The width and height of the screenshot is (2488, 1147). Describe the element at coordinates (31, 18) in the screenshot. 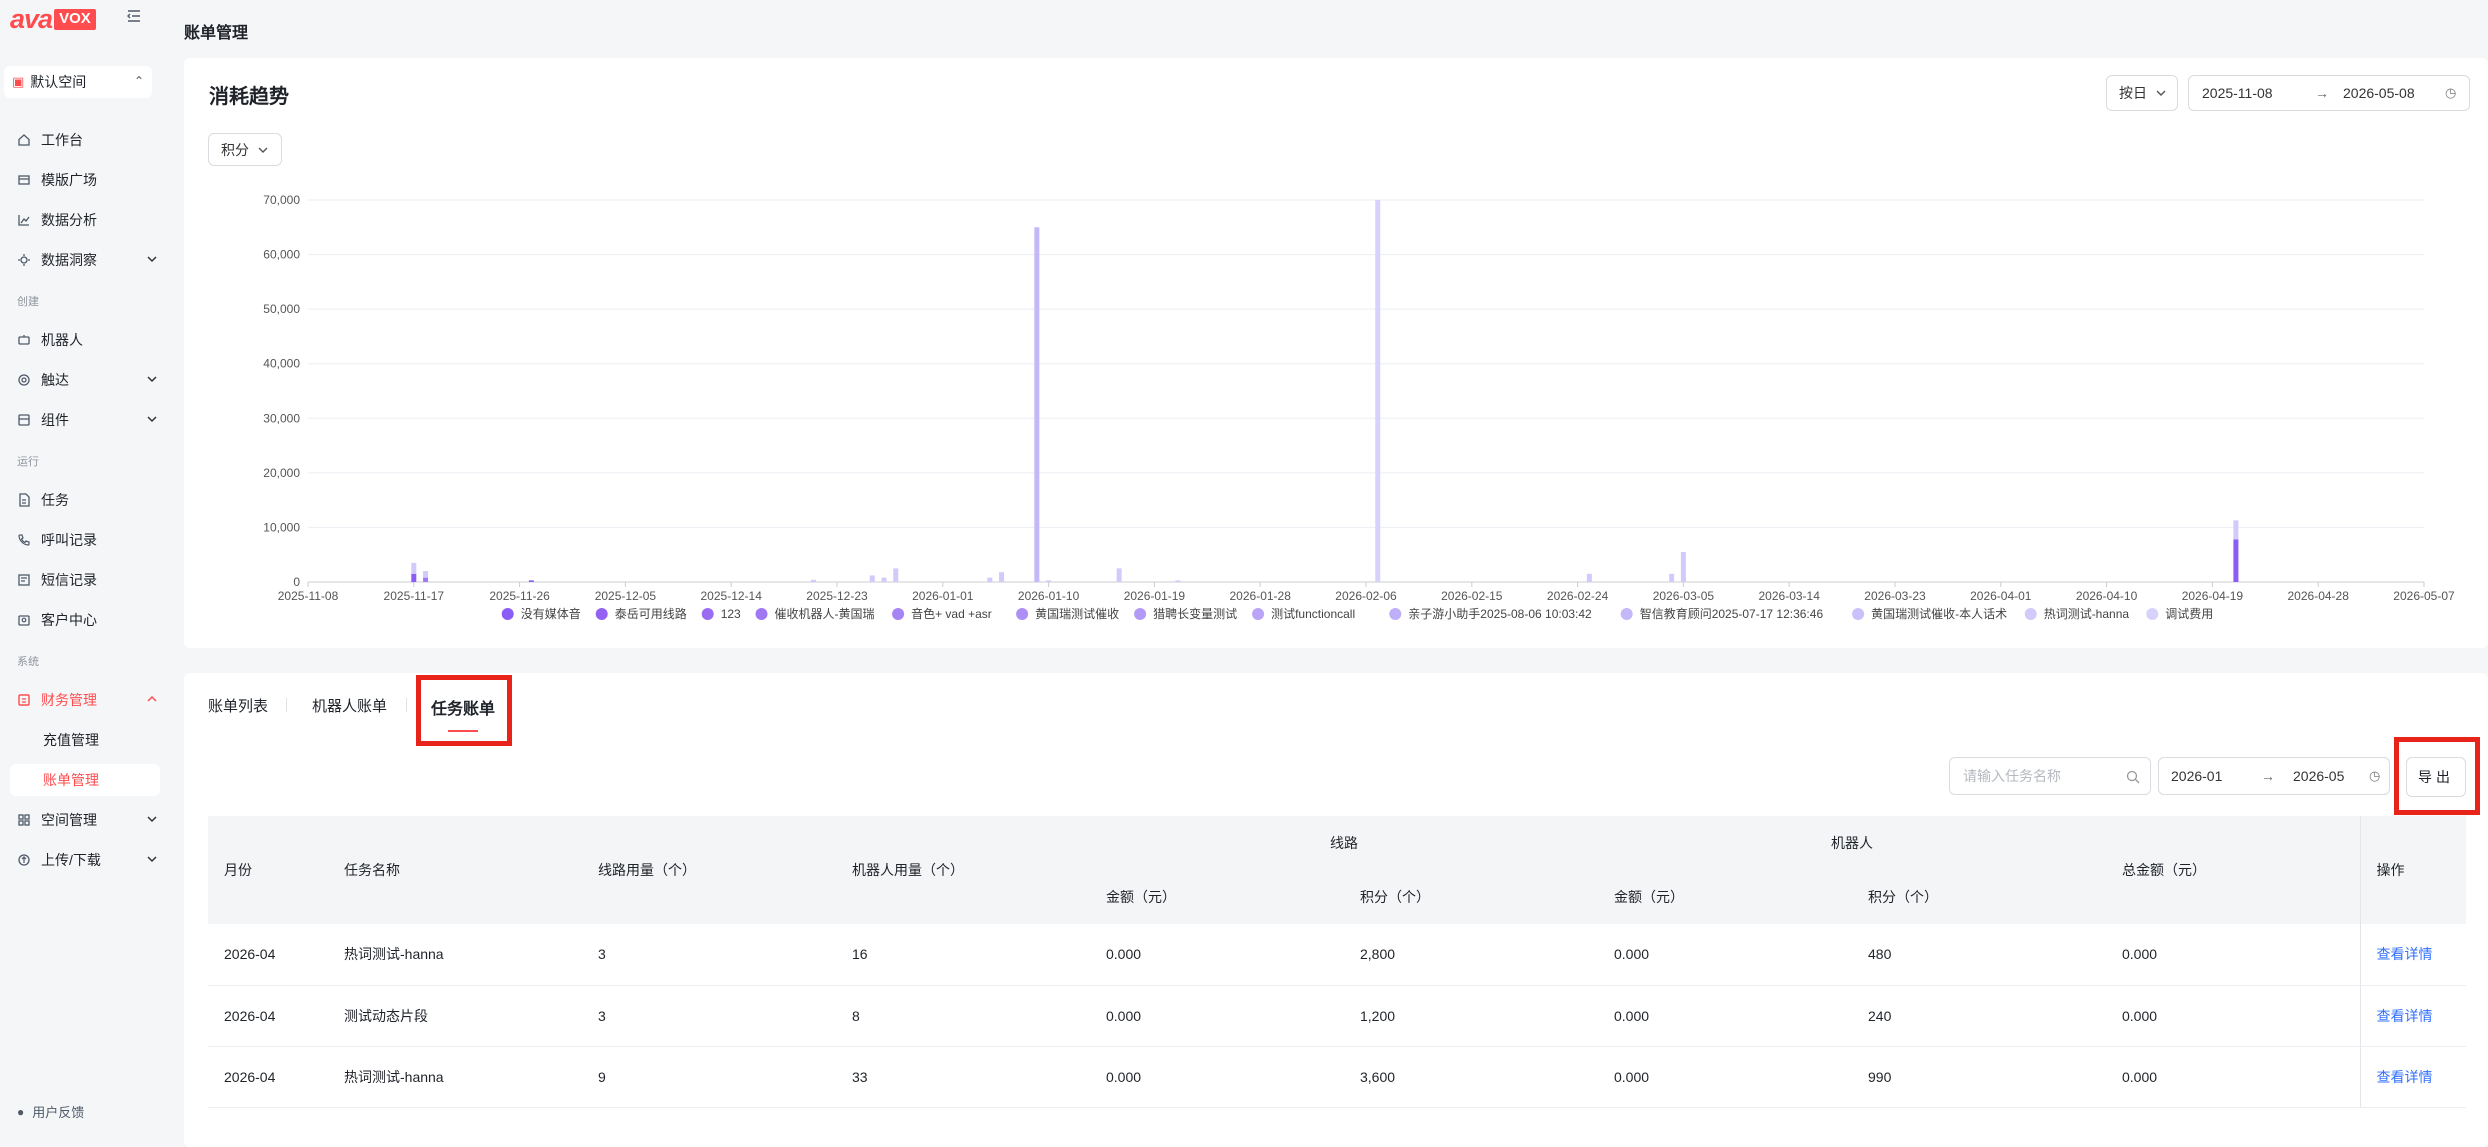

I see `logo-text: ava` at that location.